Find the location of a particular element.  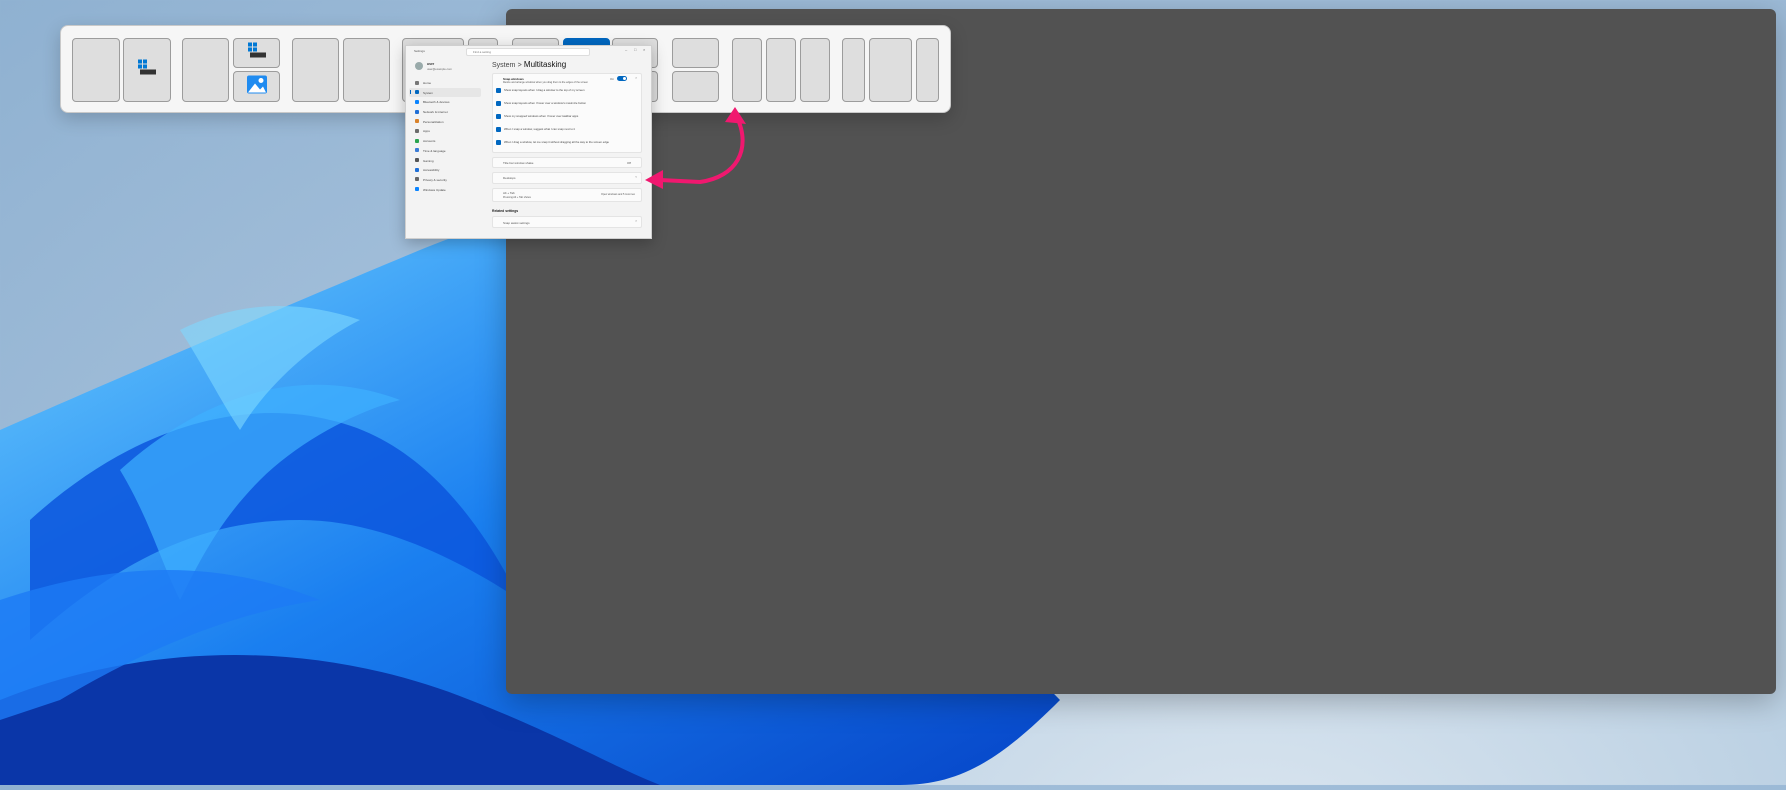

wifi-icon is located at coordinates (417, 111).